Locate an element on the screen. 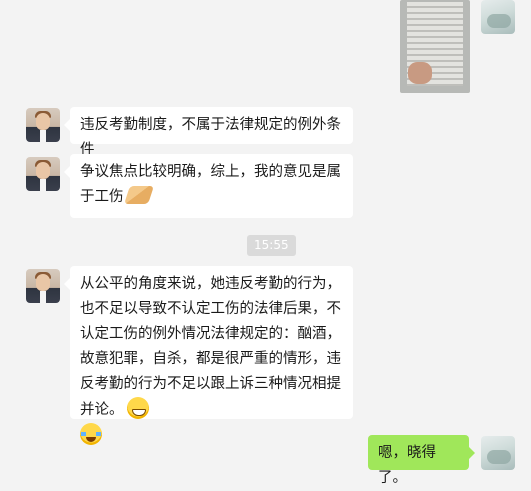  tears-of-joy-icon is located at coordinates (91, 434).